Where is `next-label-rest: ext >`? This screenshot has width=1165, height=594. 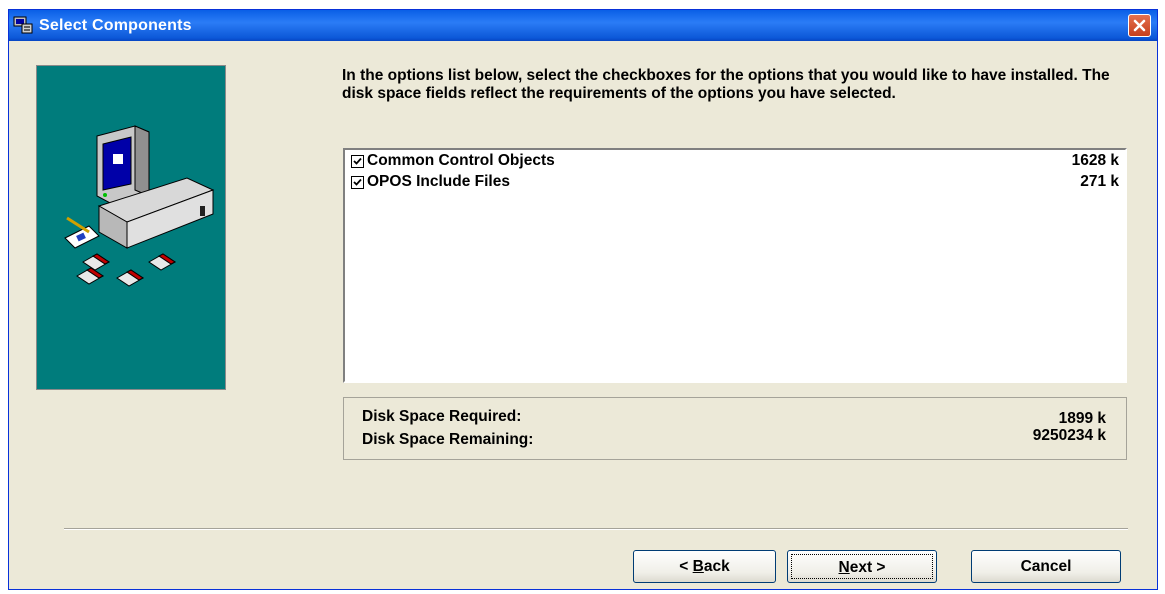 next-label-rest: ext > is located at coordinates (867, 567).